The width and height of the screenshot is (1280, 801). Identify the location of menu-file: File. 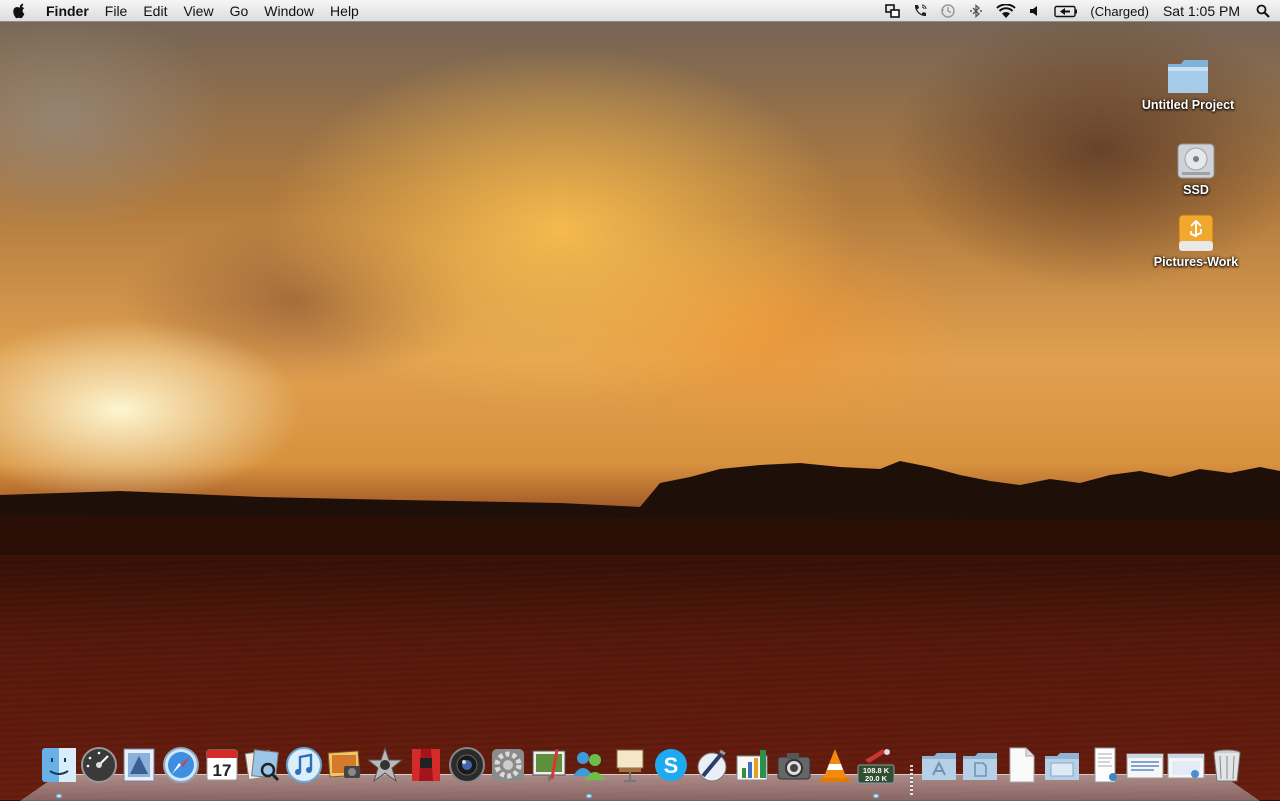
(116, 11).